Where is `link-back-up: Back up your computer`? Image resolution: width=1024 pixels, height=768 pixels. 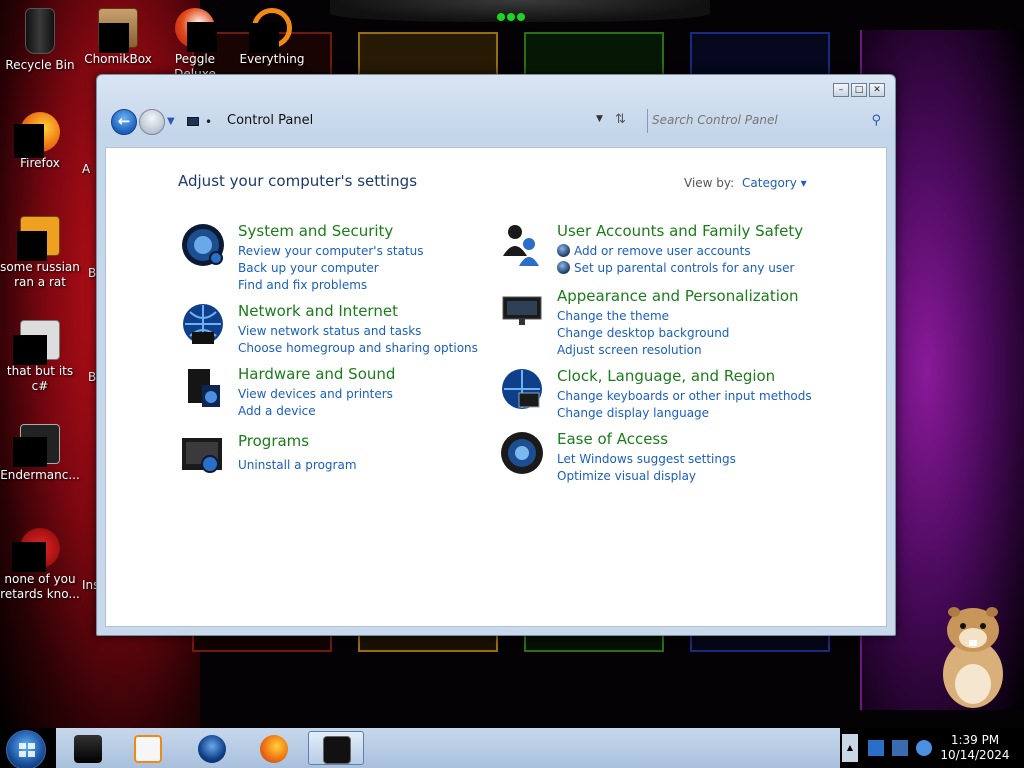 link-back-up: Back up your computer is located at coordinates (331, 268).